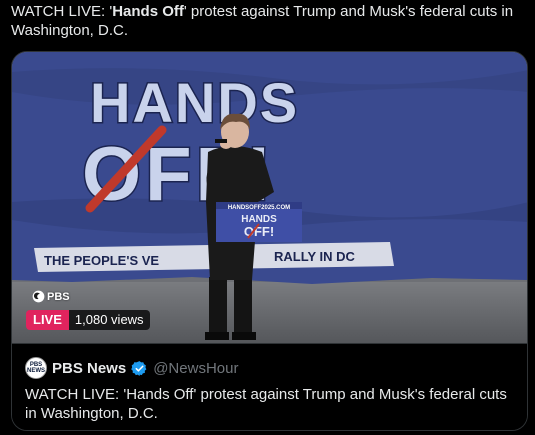 This screenshot has width=535, height=435. Describe the element at coordinates (58, 296) in the screenshot. I see `pbs-logo-text: PBS` at that location.